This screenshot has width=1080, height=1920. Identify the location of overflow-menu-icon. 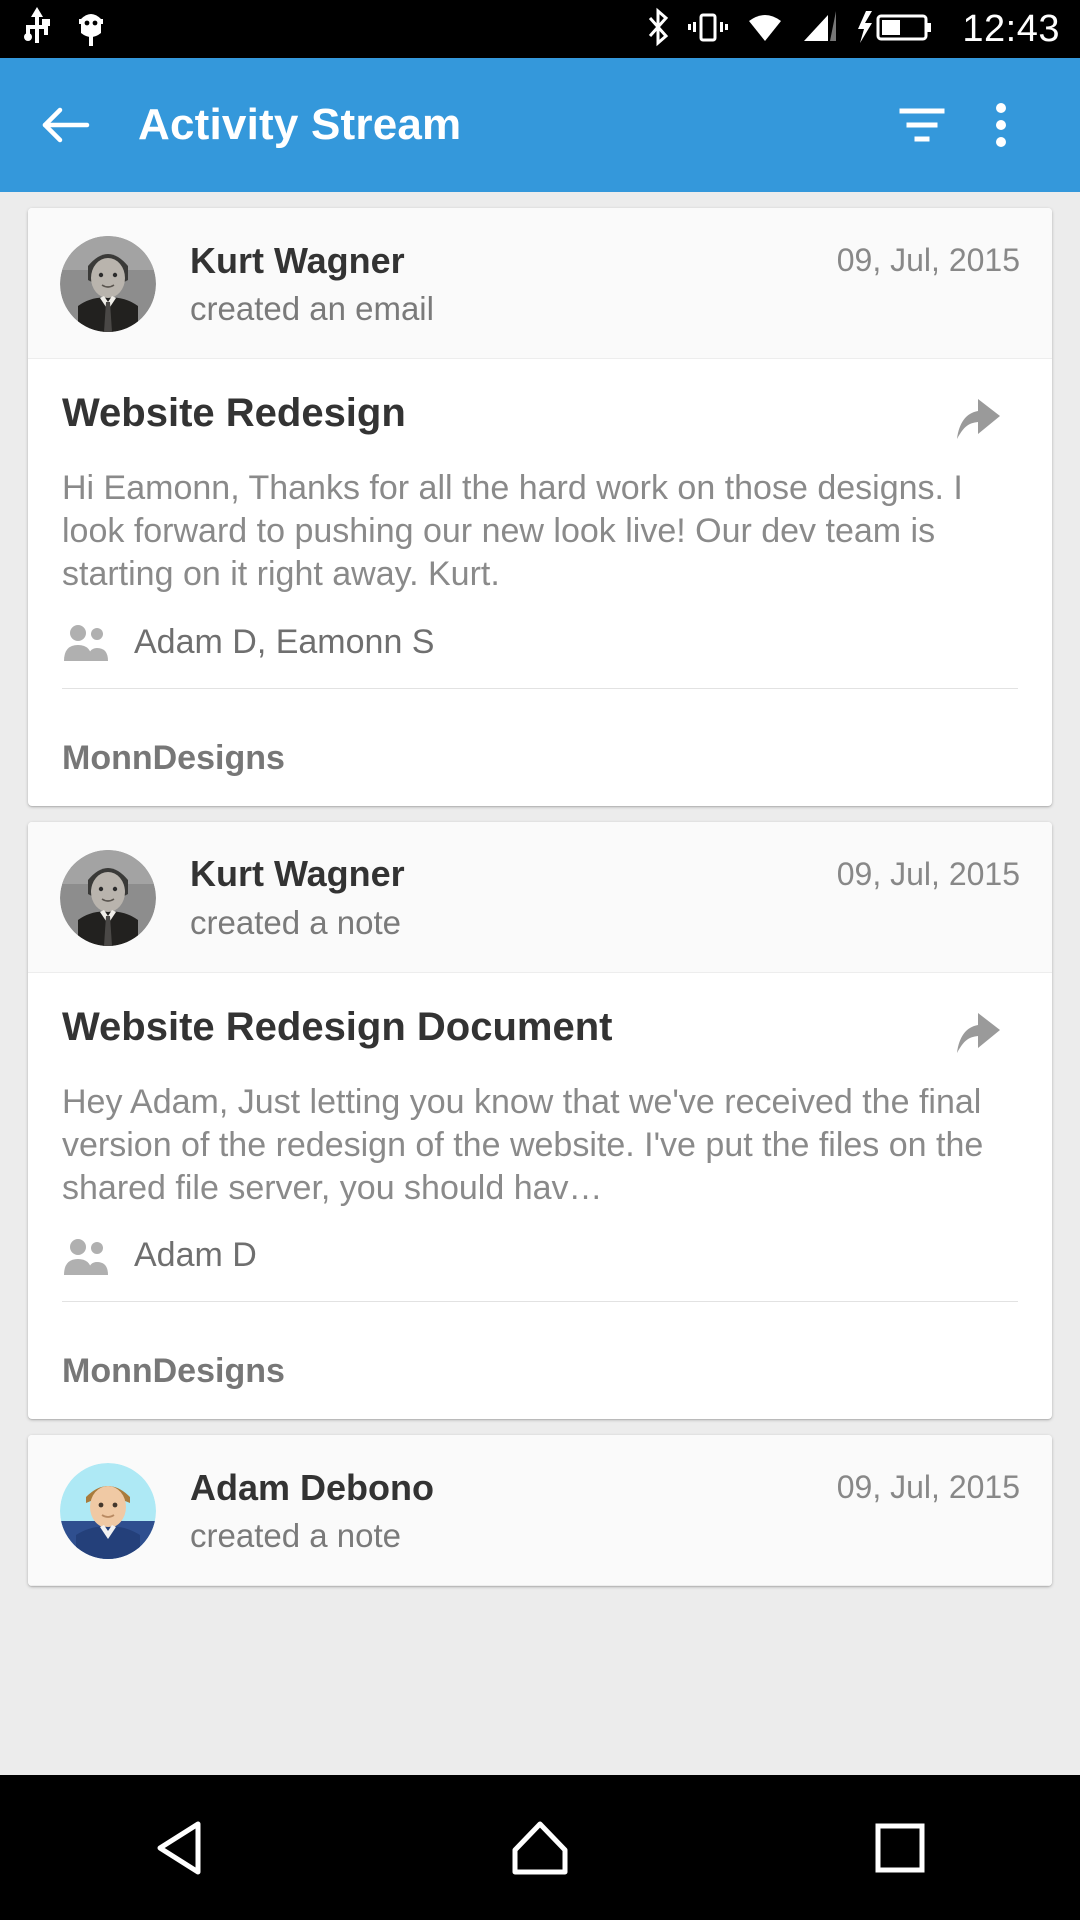
(1018, 125).